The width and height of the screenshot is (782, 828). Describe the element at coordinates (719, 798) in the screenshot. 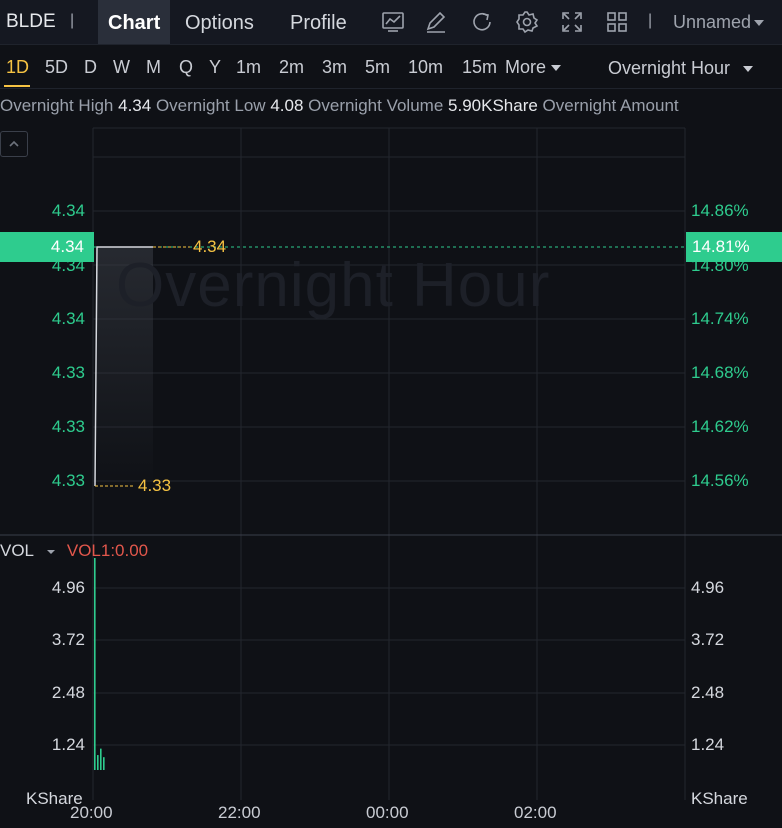

I see `volume-unit-right: KShare` at that location.